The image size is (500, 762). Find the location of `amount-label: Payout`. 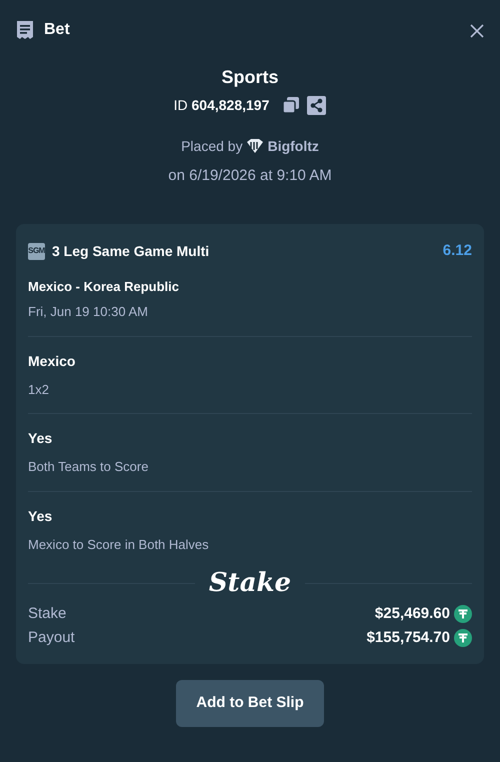

amount-label: Payout is located at coordinates (51, 638).